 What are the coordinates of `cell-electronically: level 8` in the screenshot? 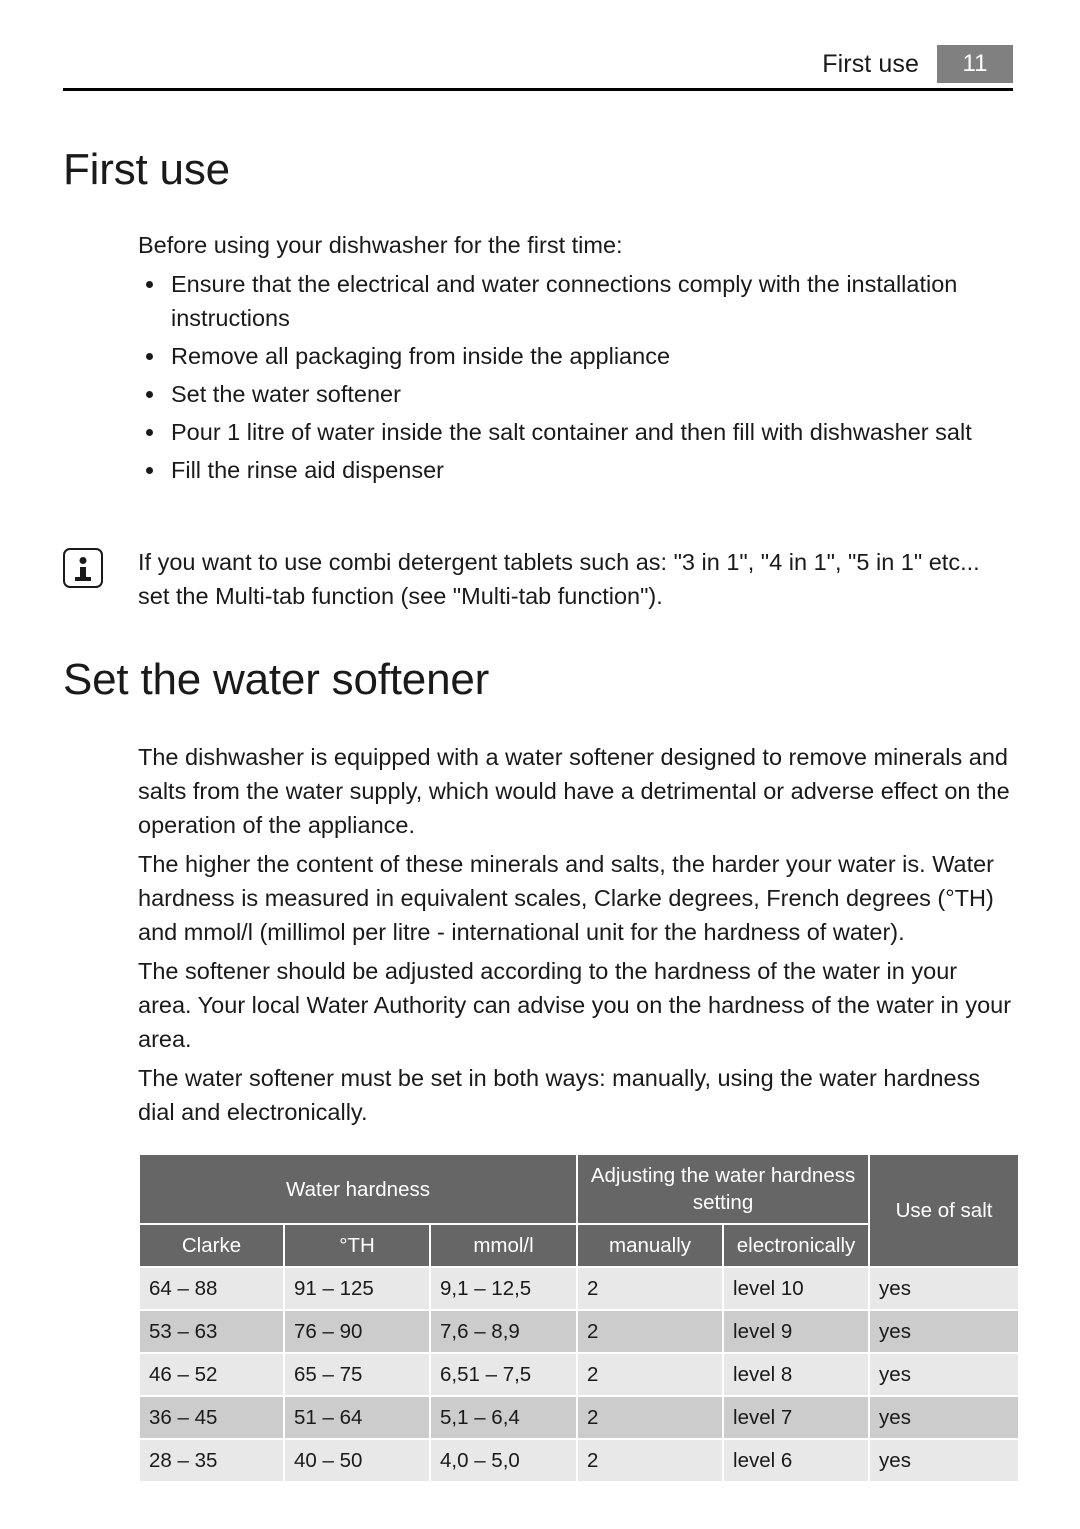 It's located at (796, 1374).